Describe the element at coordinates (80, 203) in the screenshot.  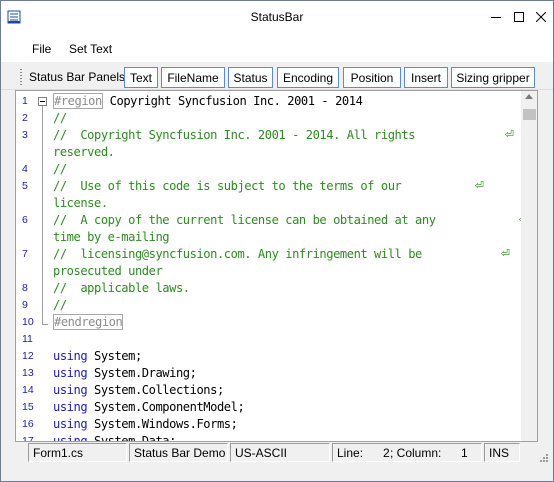
I see `comment-text: license.` at that location.